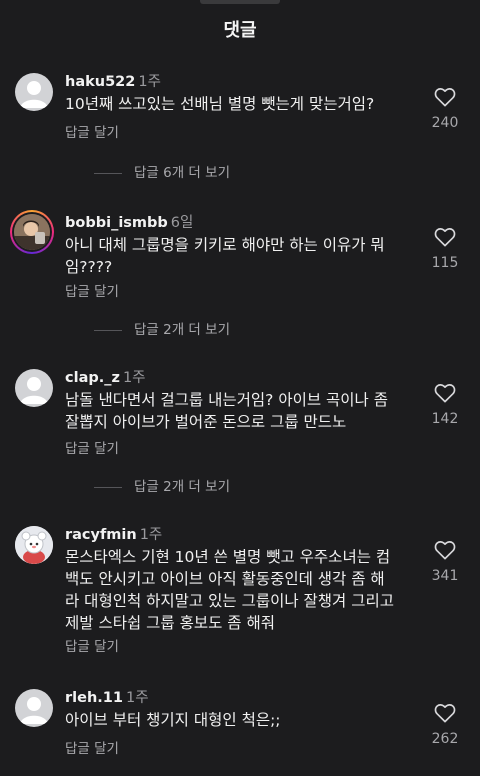 This screenshot has height=776, width=480. Describe the element at coordinates (220, 104) in the screenshot. I see `comment-text: 10년째 쓰고있는 선배님 별명 뺏는게 맞는거임?` at that location.